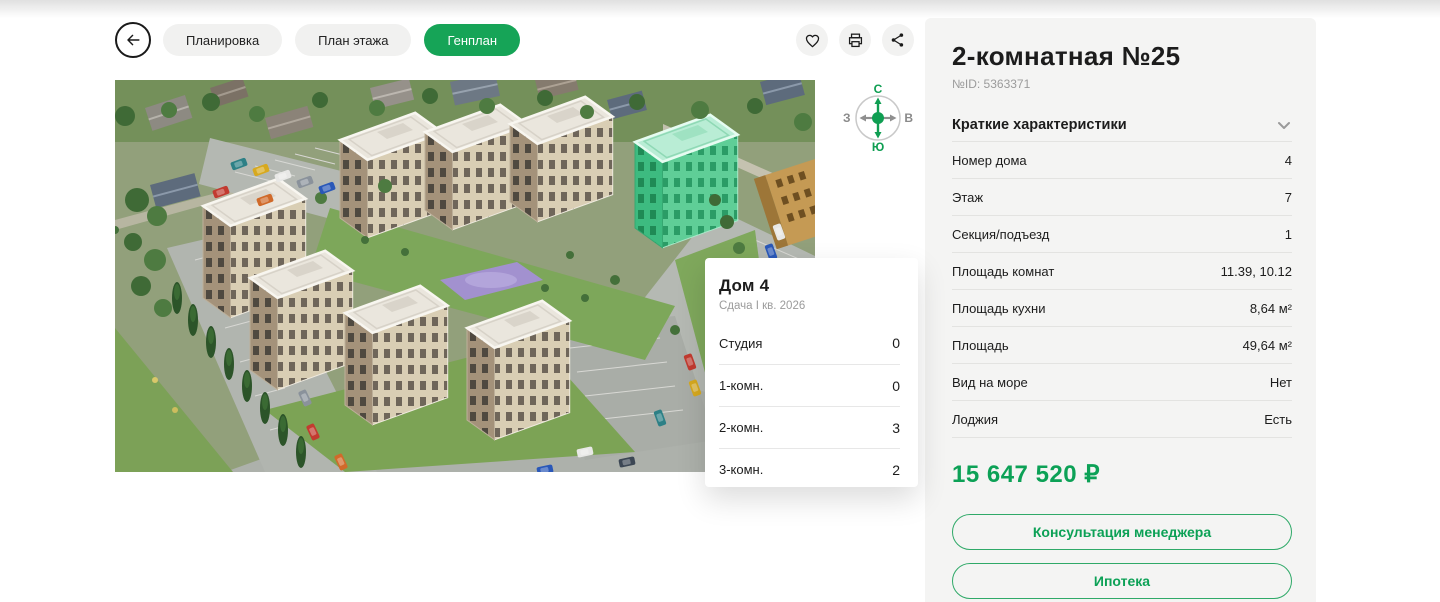  I want to click on share-button, so click(898, 40).